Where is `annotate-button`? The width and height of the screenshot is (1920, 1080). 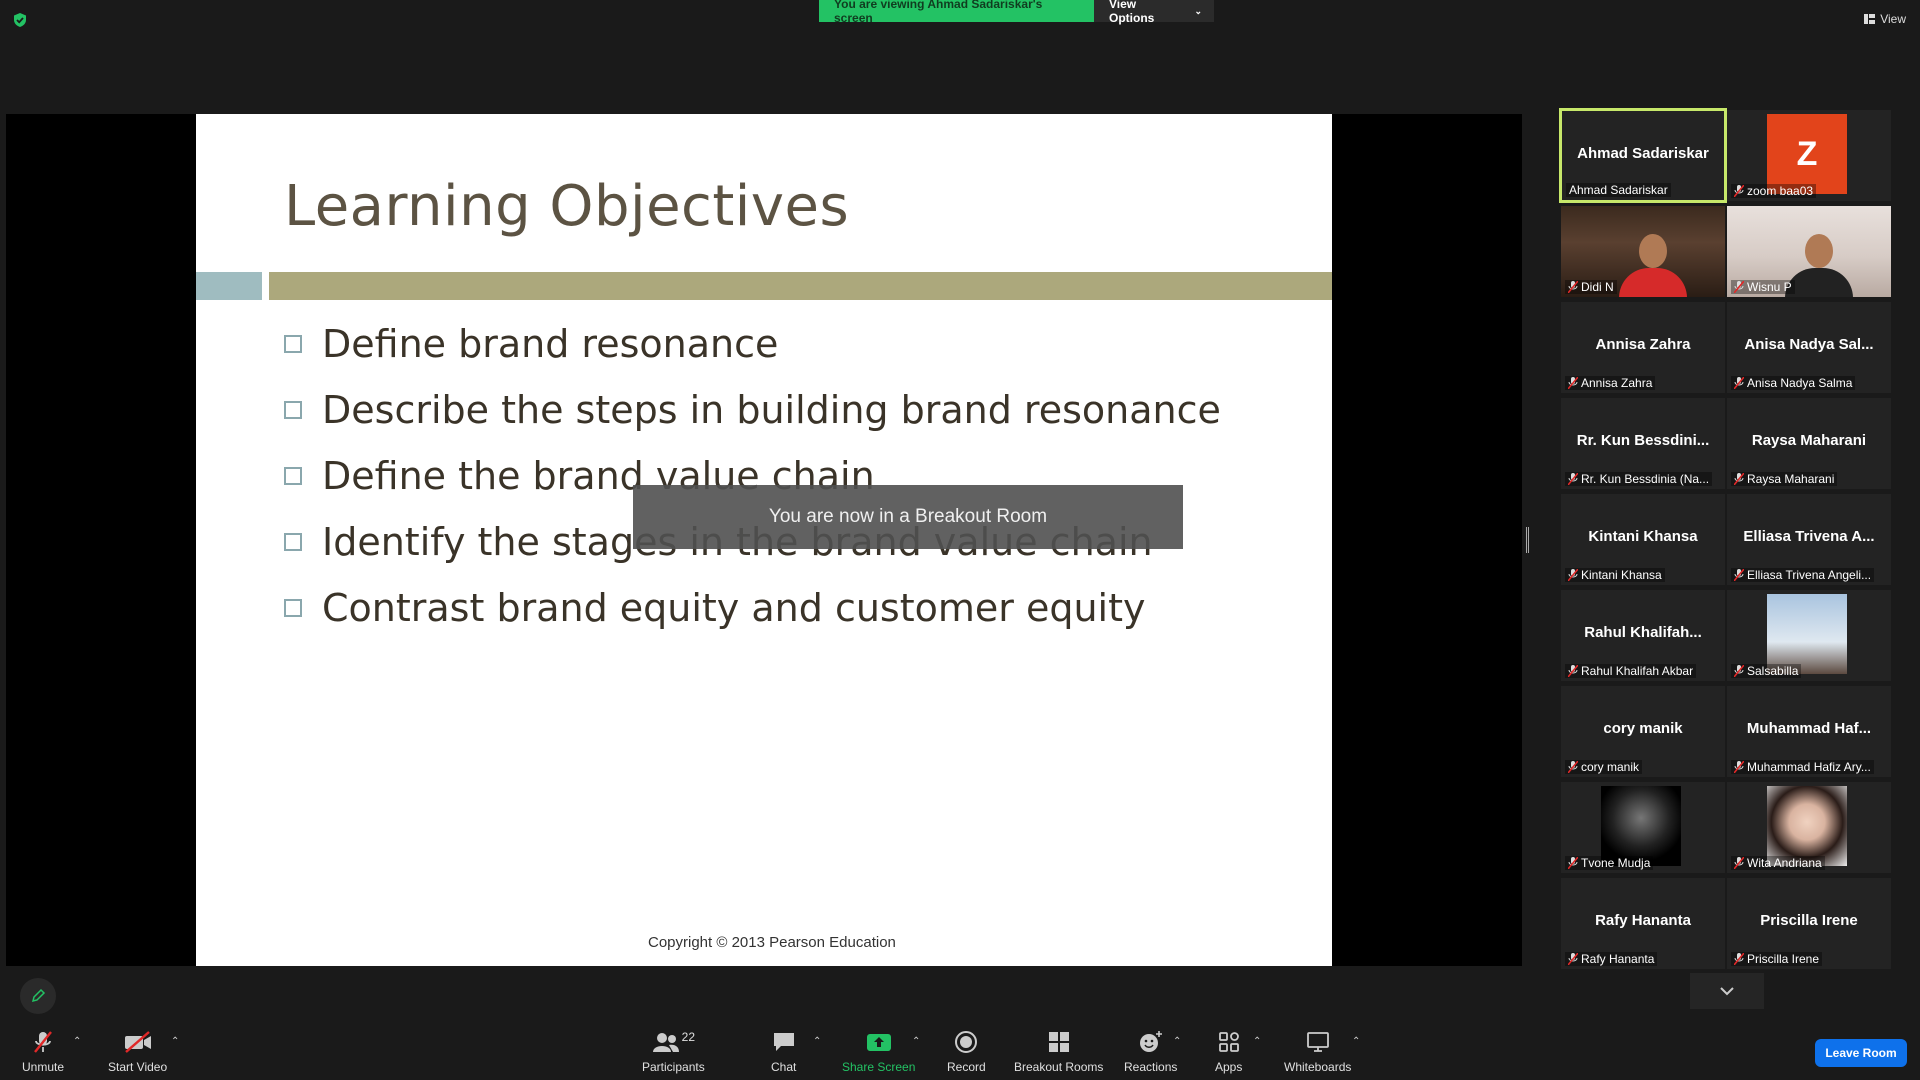 annotate-button is located at coordinates (38, 996).